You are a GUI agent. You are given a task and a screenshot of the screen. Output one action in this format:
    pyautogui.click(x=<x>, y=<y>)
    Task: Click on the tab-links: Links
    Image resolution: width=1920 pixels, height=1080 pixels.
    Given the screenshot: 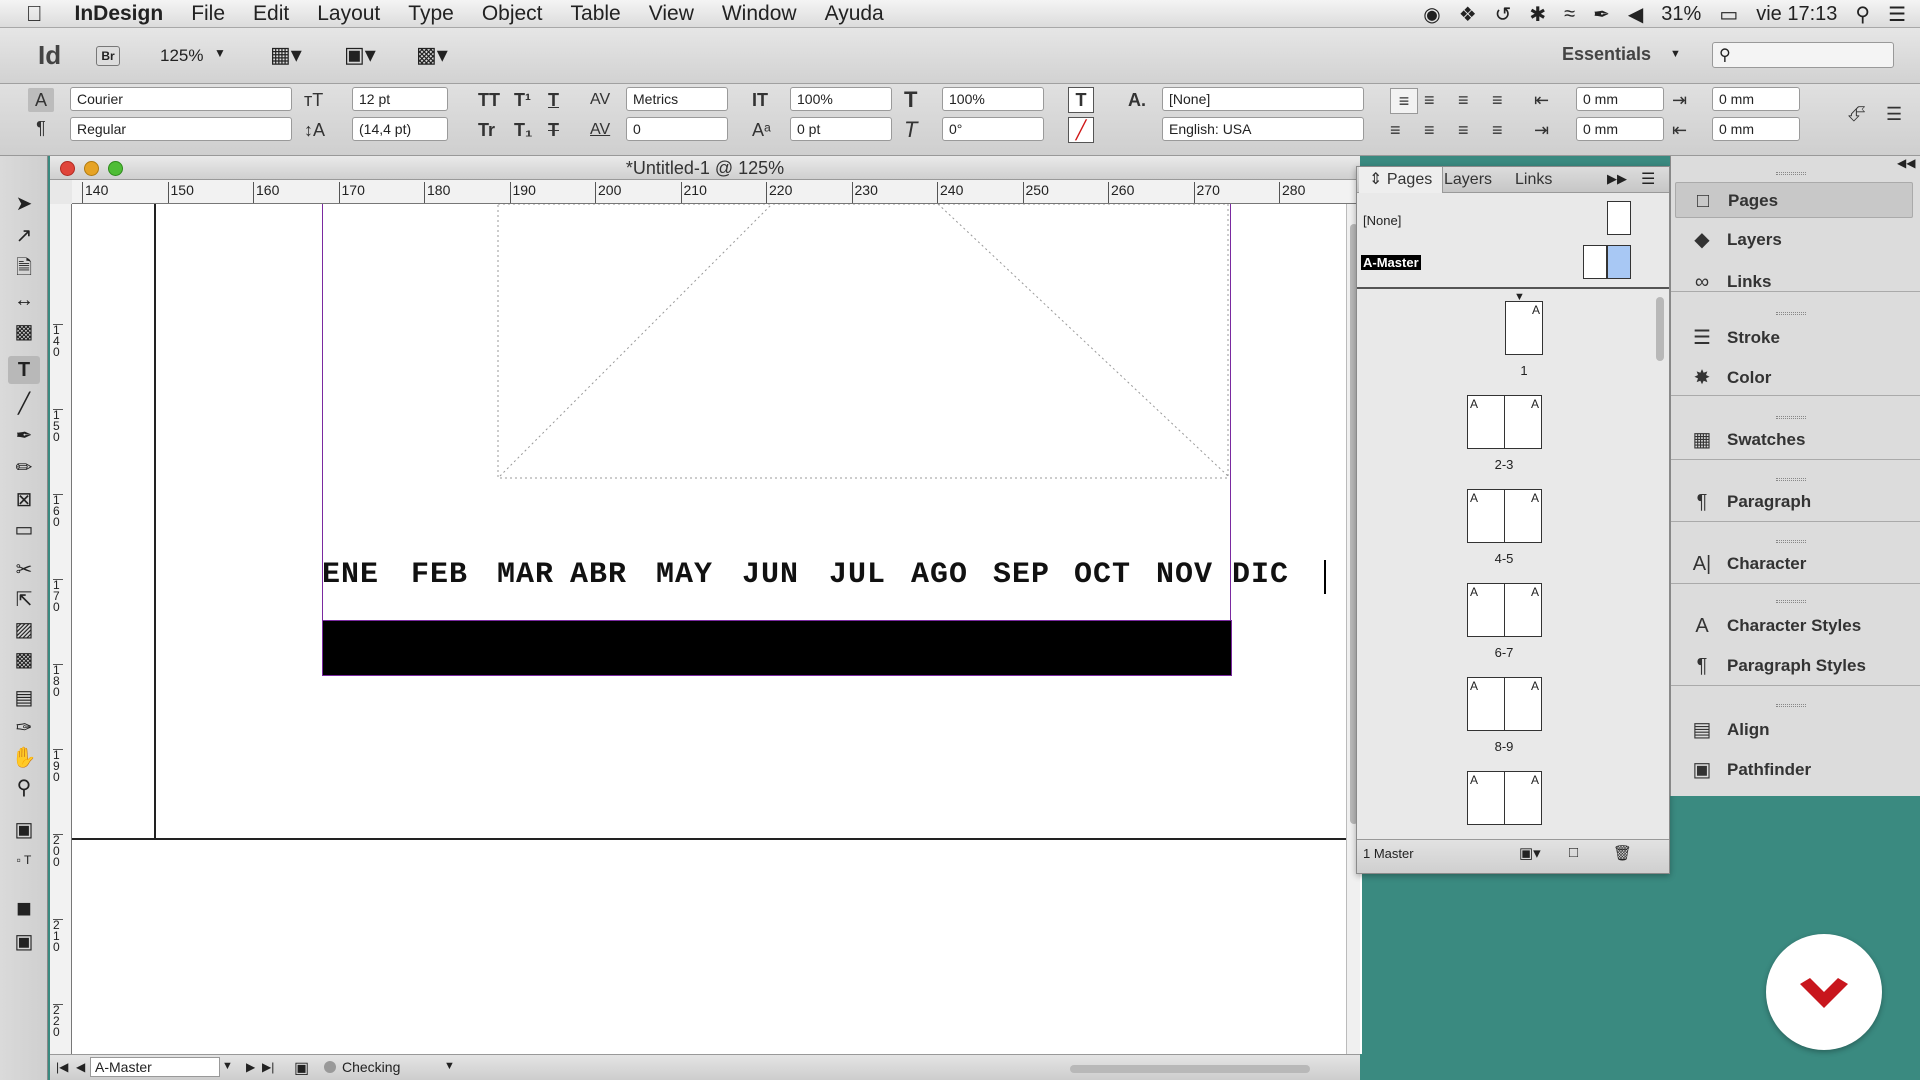 What is the action you would take?
    pyautogui.click(x=1533, y=180)
    